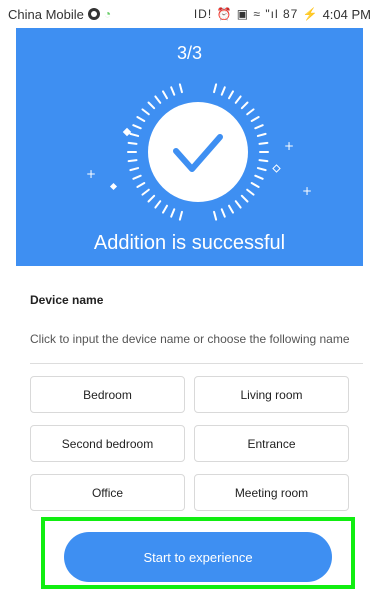 This screenshot has width=379, height=589. I want to click on status-time: 4:04 PM, so click(346, 14).